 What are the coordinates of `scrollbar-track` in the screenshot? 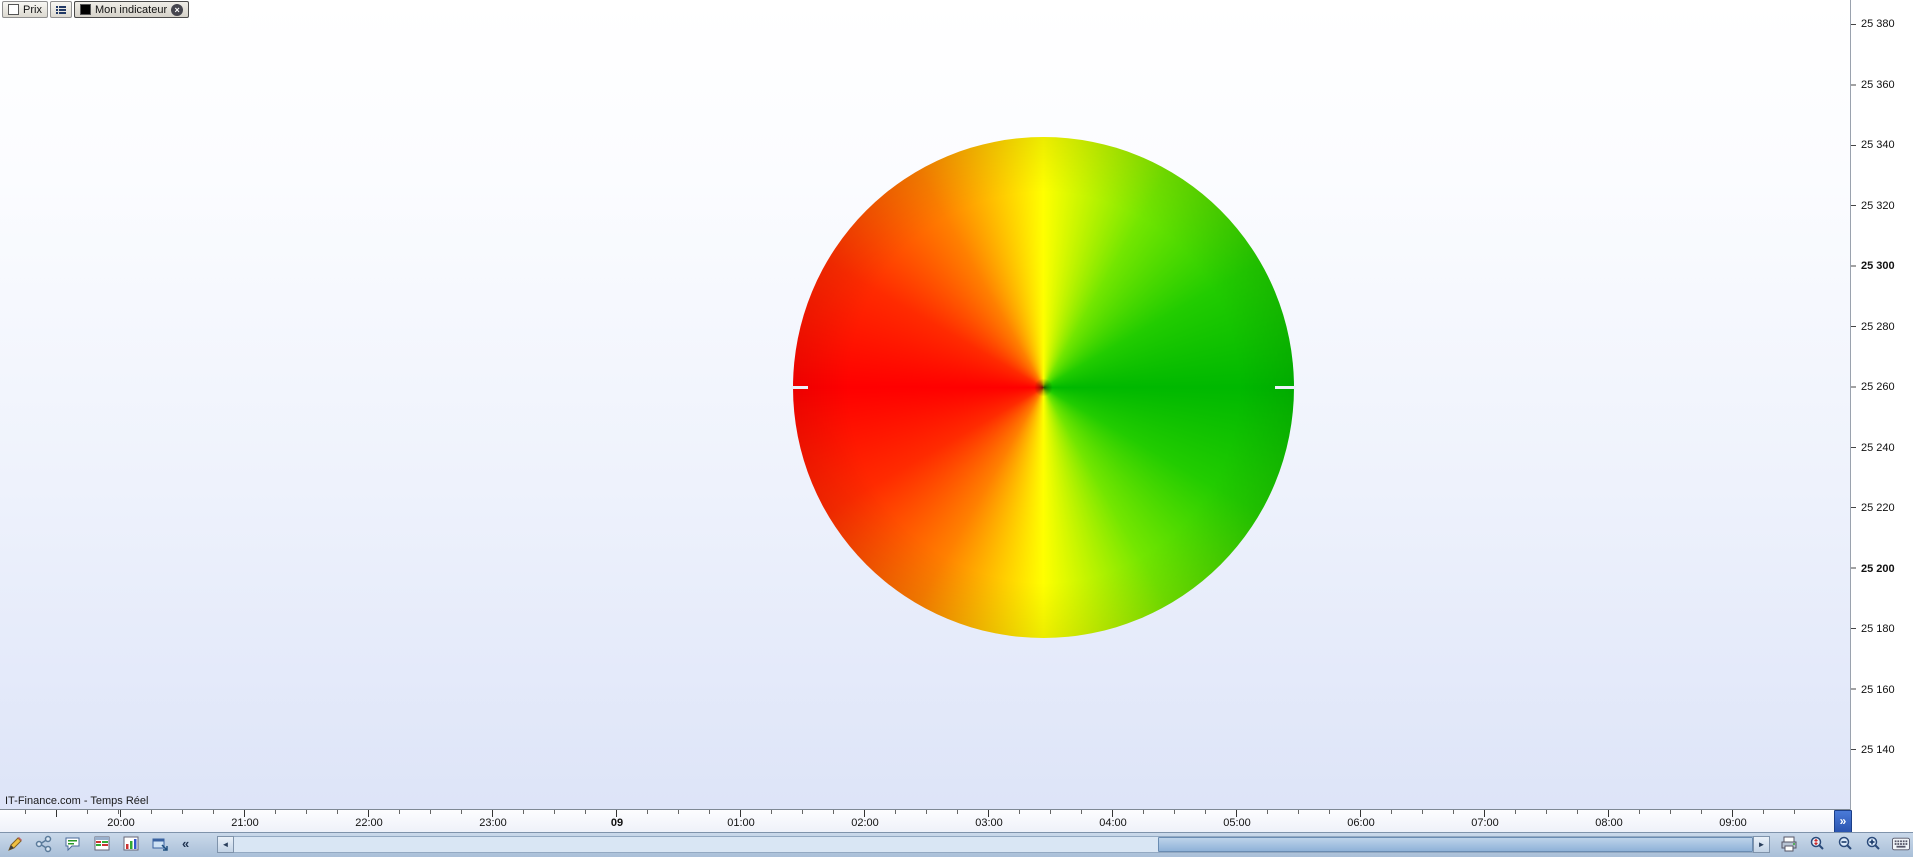 It's located at (993, 844).